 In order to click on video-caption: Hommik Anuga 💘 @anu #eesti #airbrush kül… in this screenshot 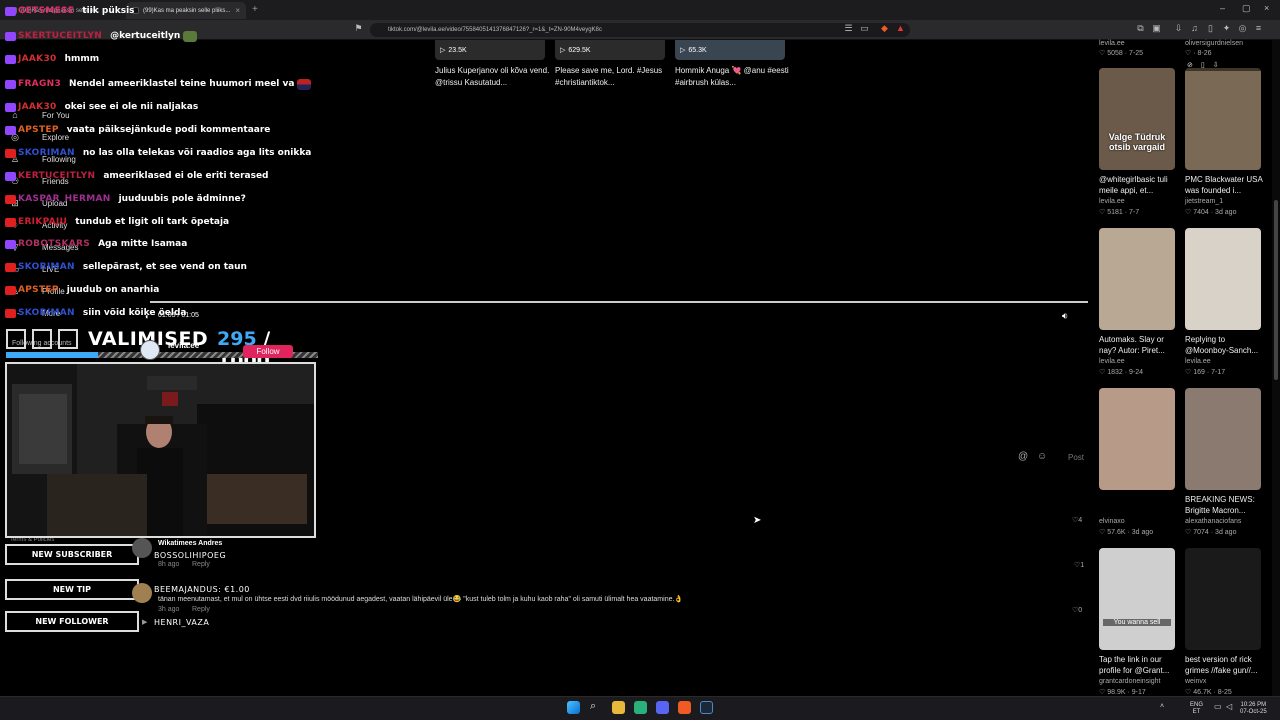, I will do `click(735, 77)`.